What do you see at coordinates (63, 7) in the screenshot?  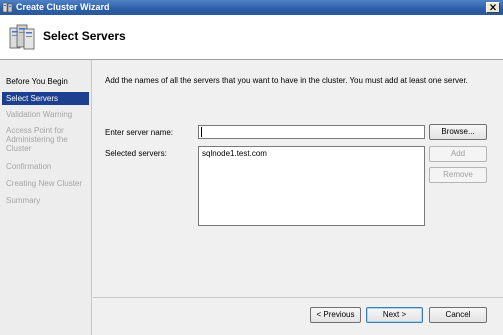 I see `window-title: Create Cluster Wizard` at bounding box center [63, 7].